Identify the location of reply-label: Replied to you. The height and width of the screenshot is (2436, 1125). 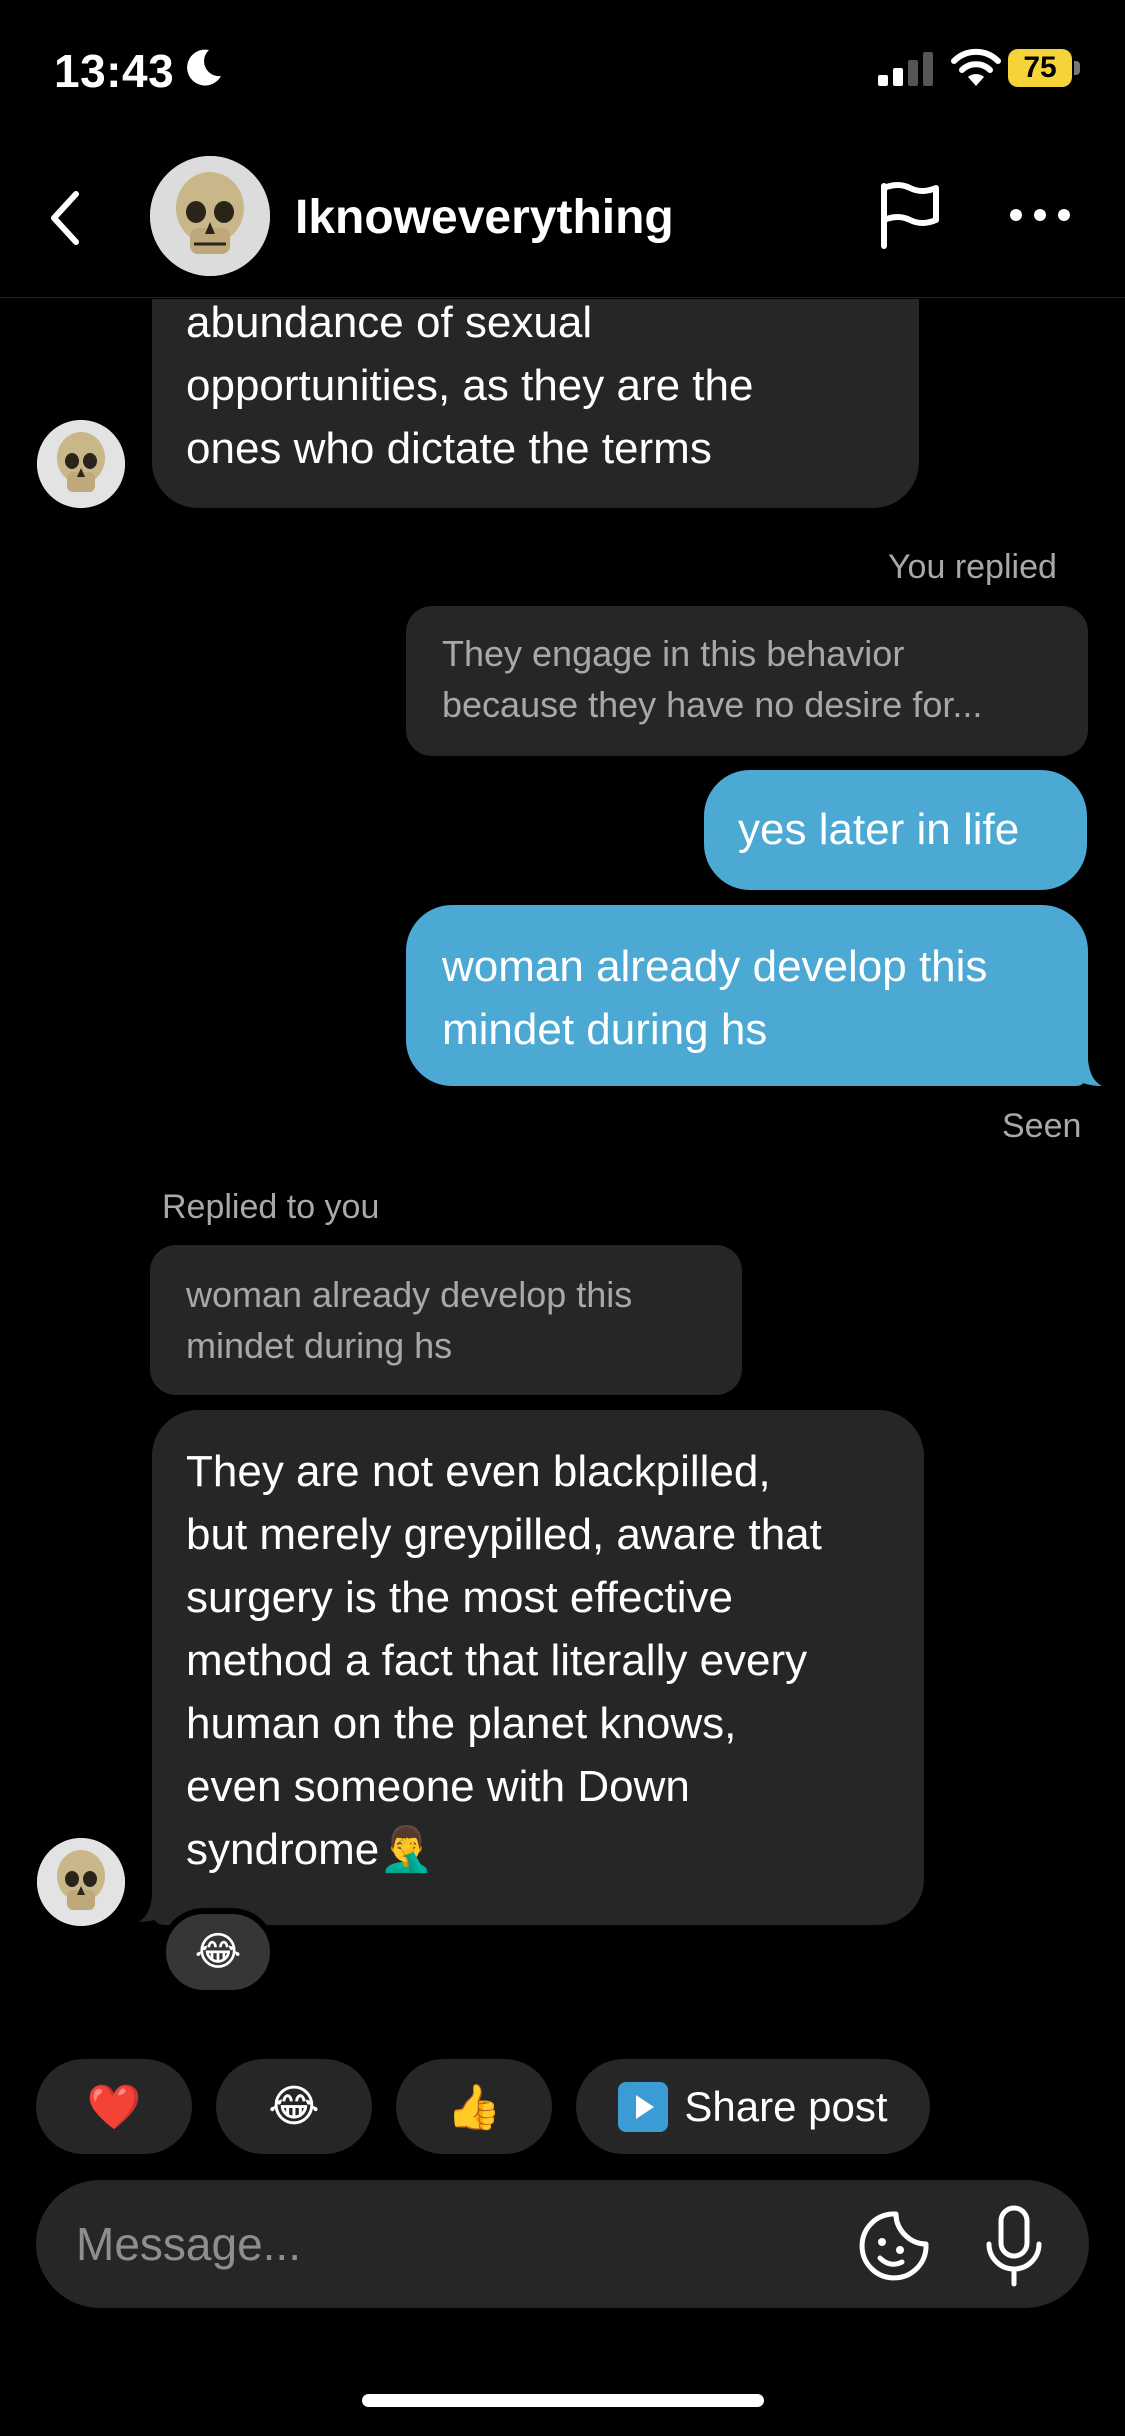
(271, 1207).